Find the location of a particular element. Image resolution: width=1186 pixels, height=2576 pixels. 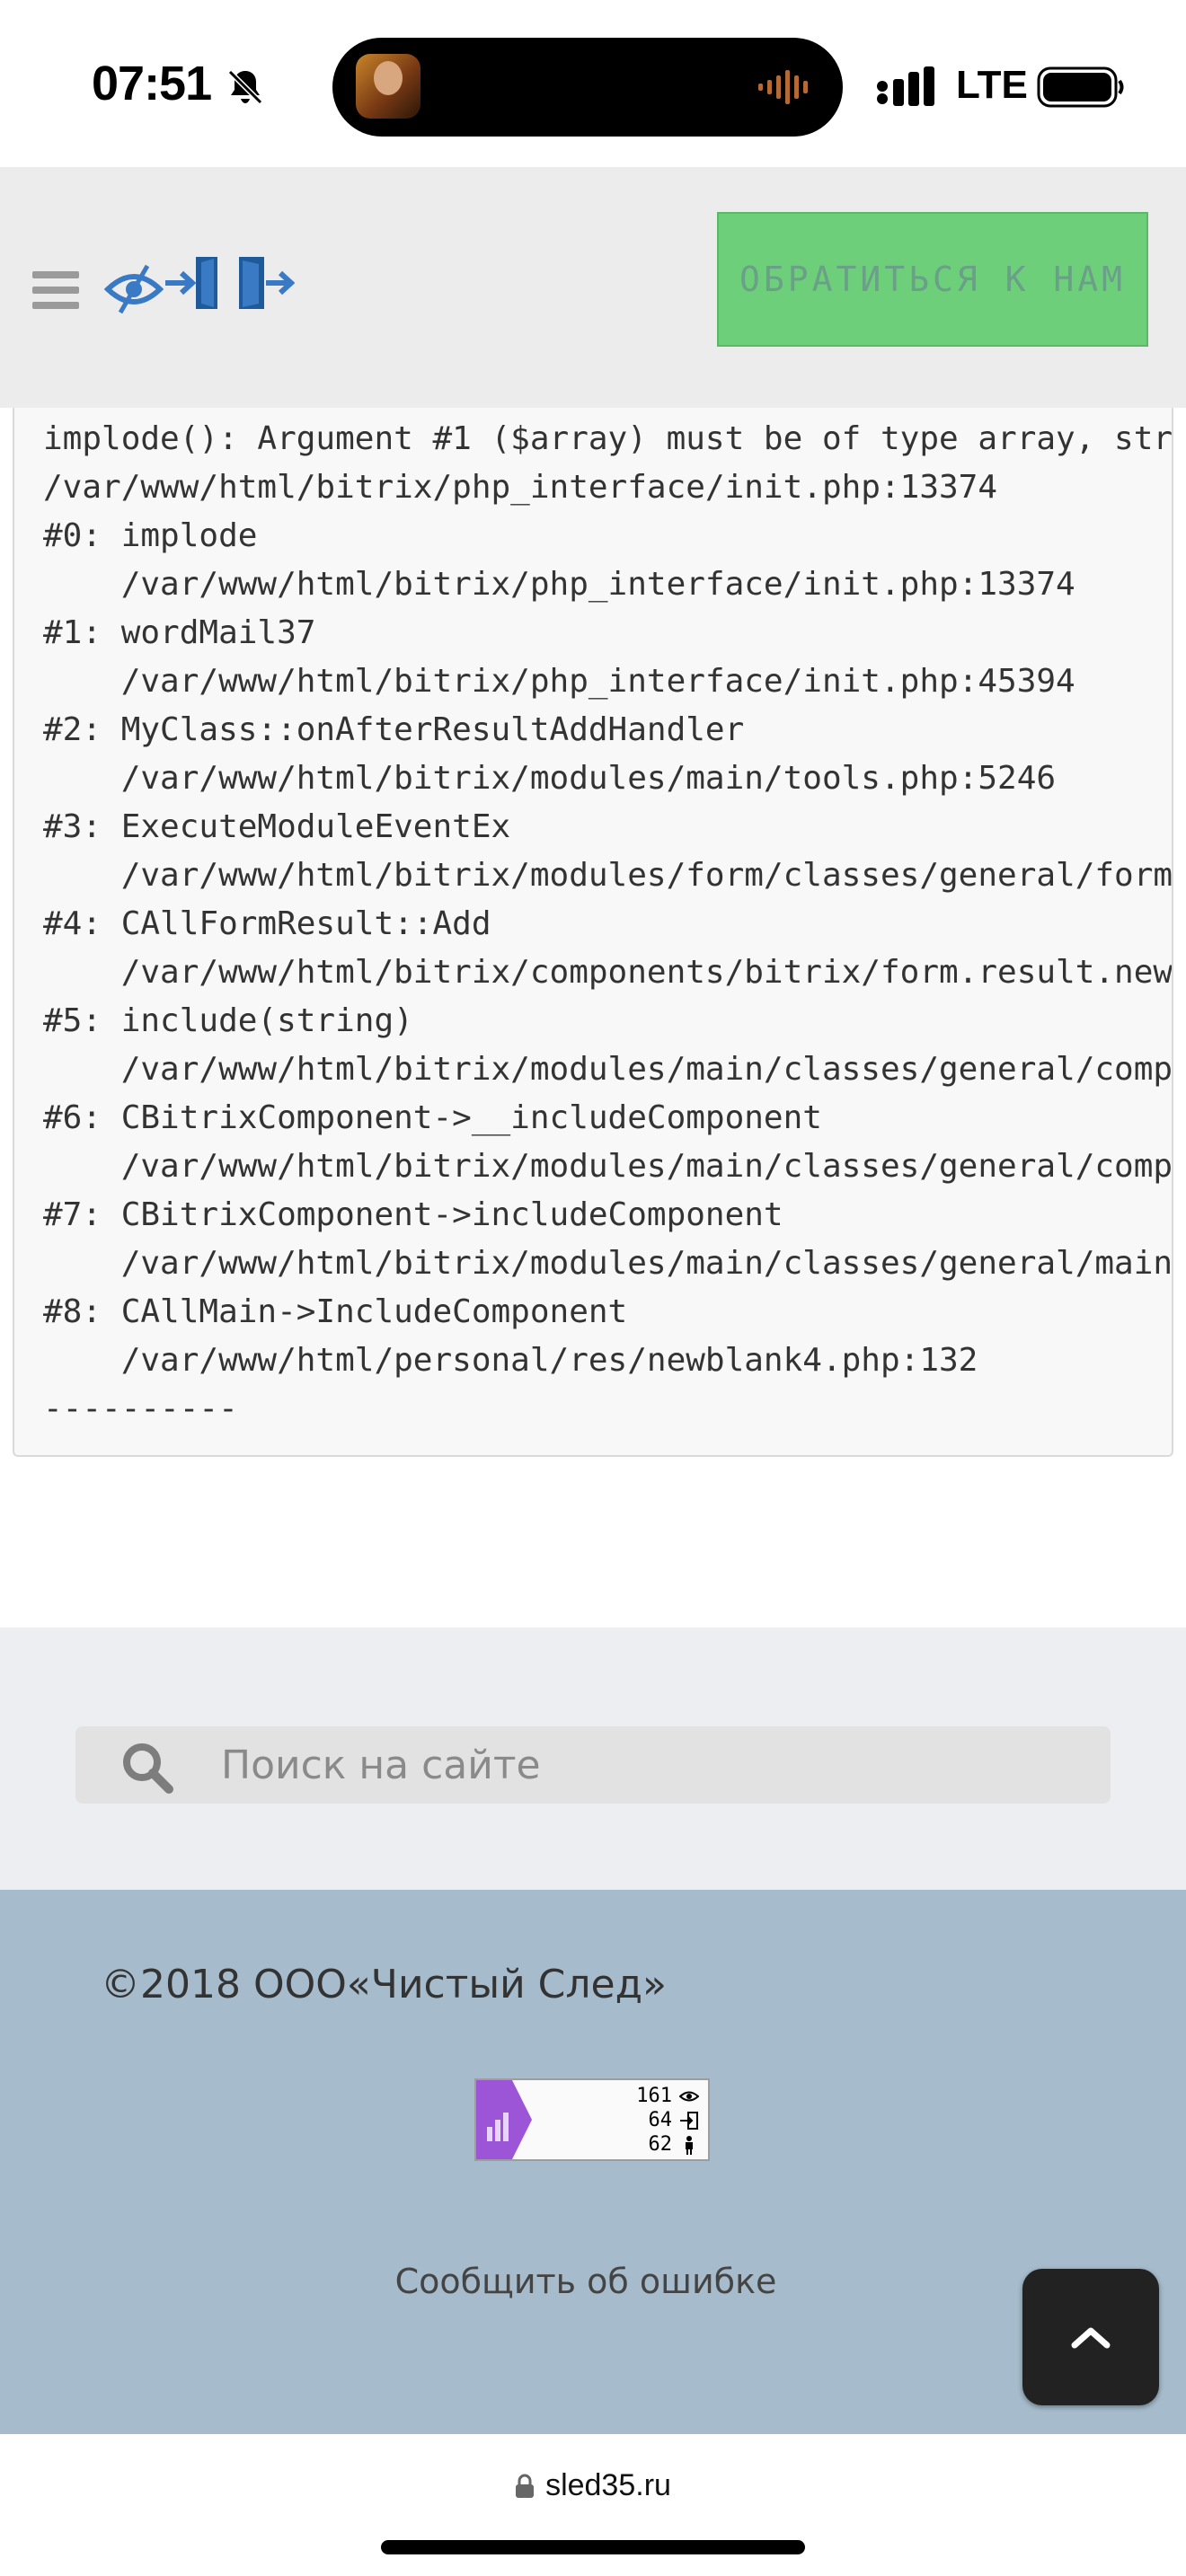

login-icon is located at coordinates (193, 283).